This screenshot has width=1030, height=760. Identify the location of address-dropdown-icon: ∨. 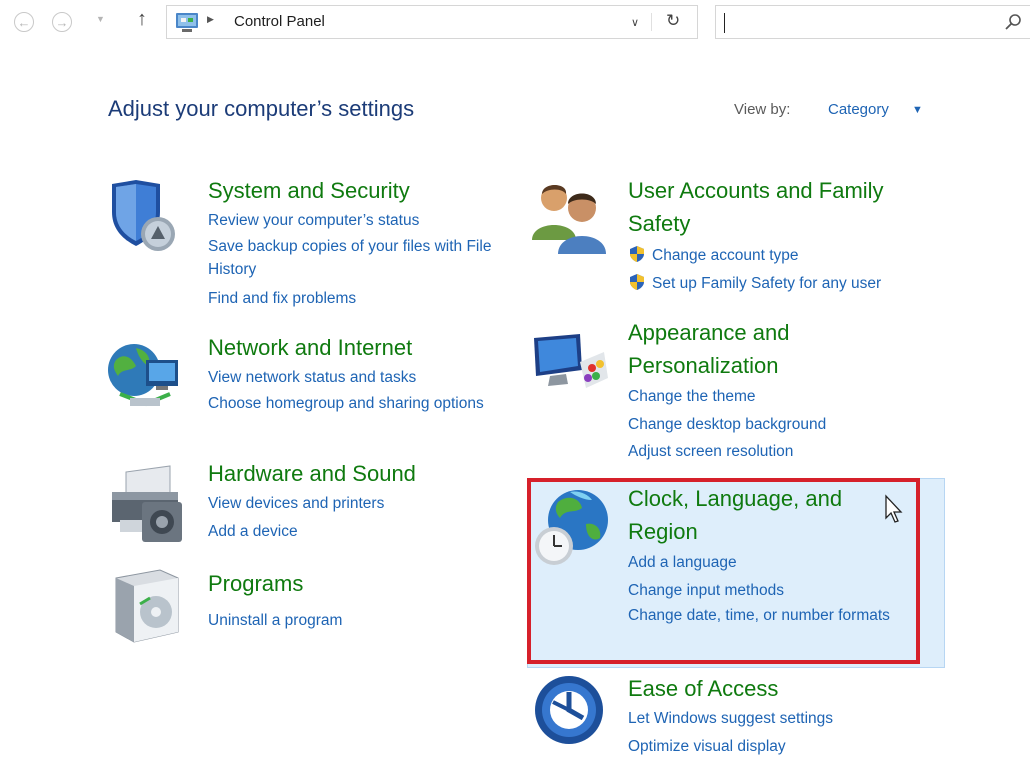
(635, 22).